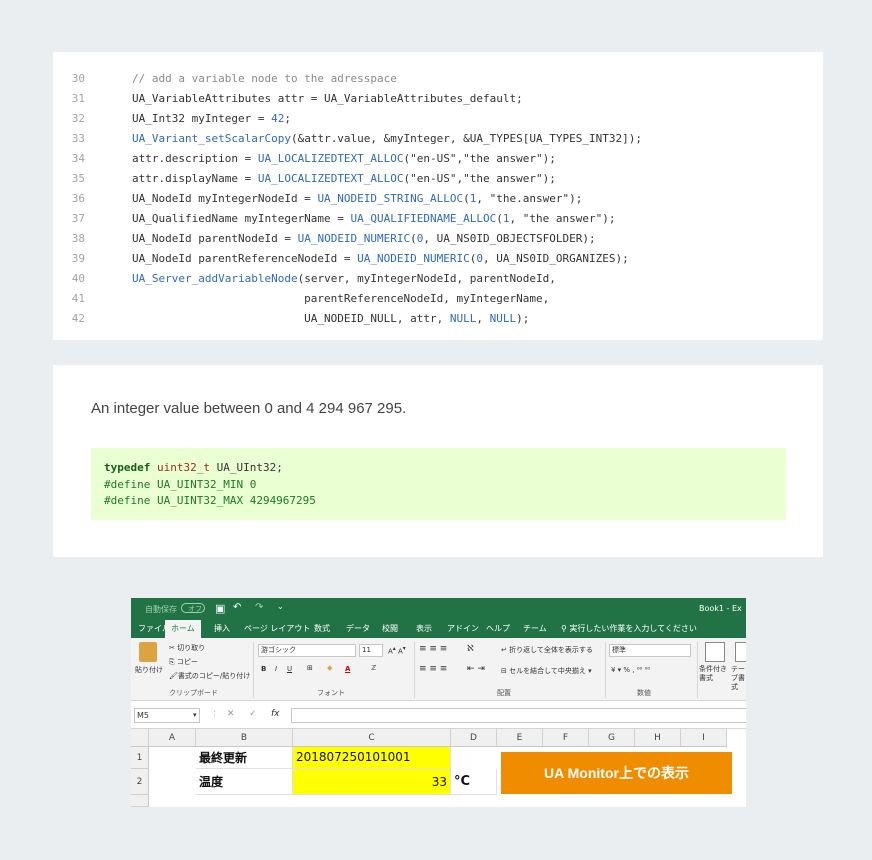  What do you see at coordinates (566, 738) in the screenshot?
I see `column-header: F` at bounding box center [566, 738].